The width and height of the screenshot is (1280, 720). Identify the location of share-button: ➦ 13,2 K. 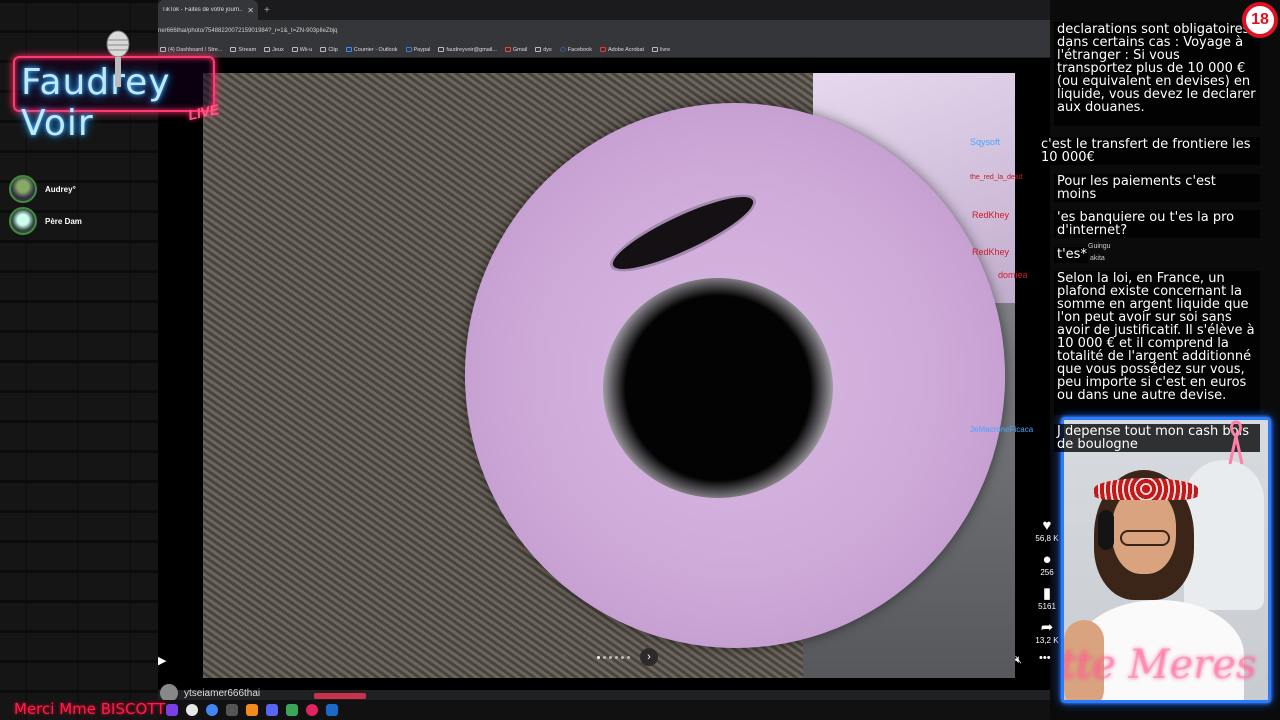
(1047, 632).